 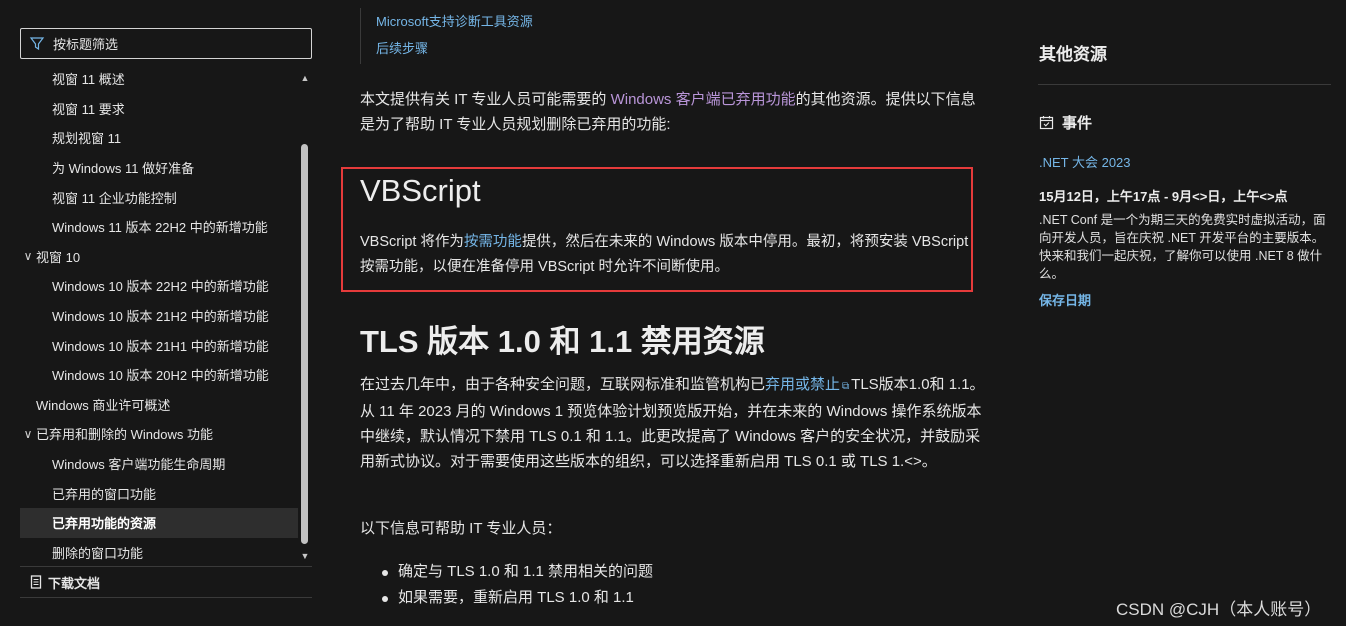 What do you see at coordinates (703, 99) in the screenshot?
I see `deprecated-features-link: Windows 客户端已弃用功能` at bounding box center [703, 99].